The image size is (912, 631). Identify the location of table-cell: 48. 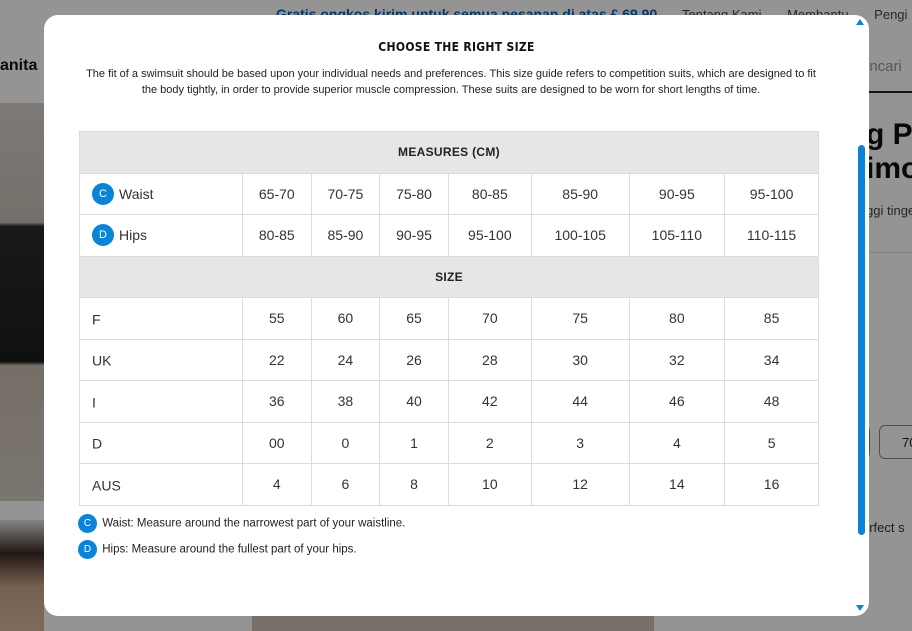
(771, 401).